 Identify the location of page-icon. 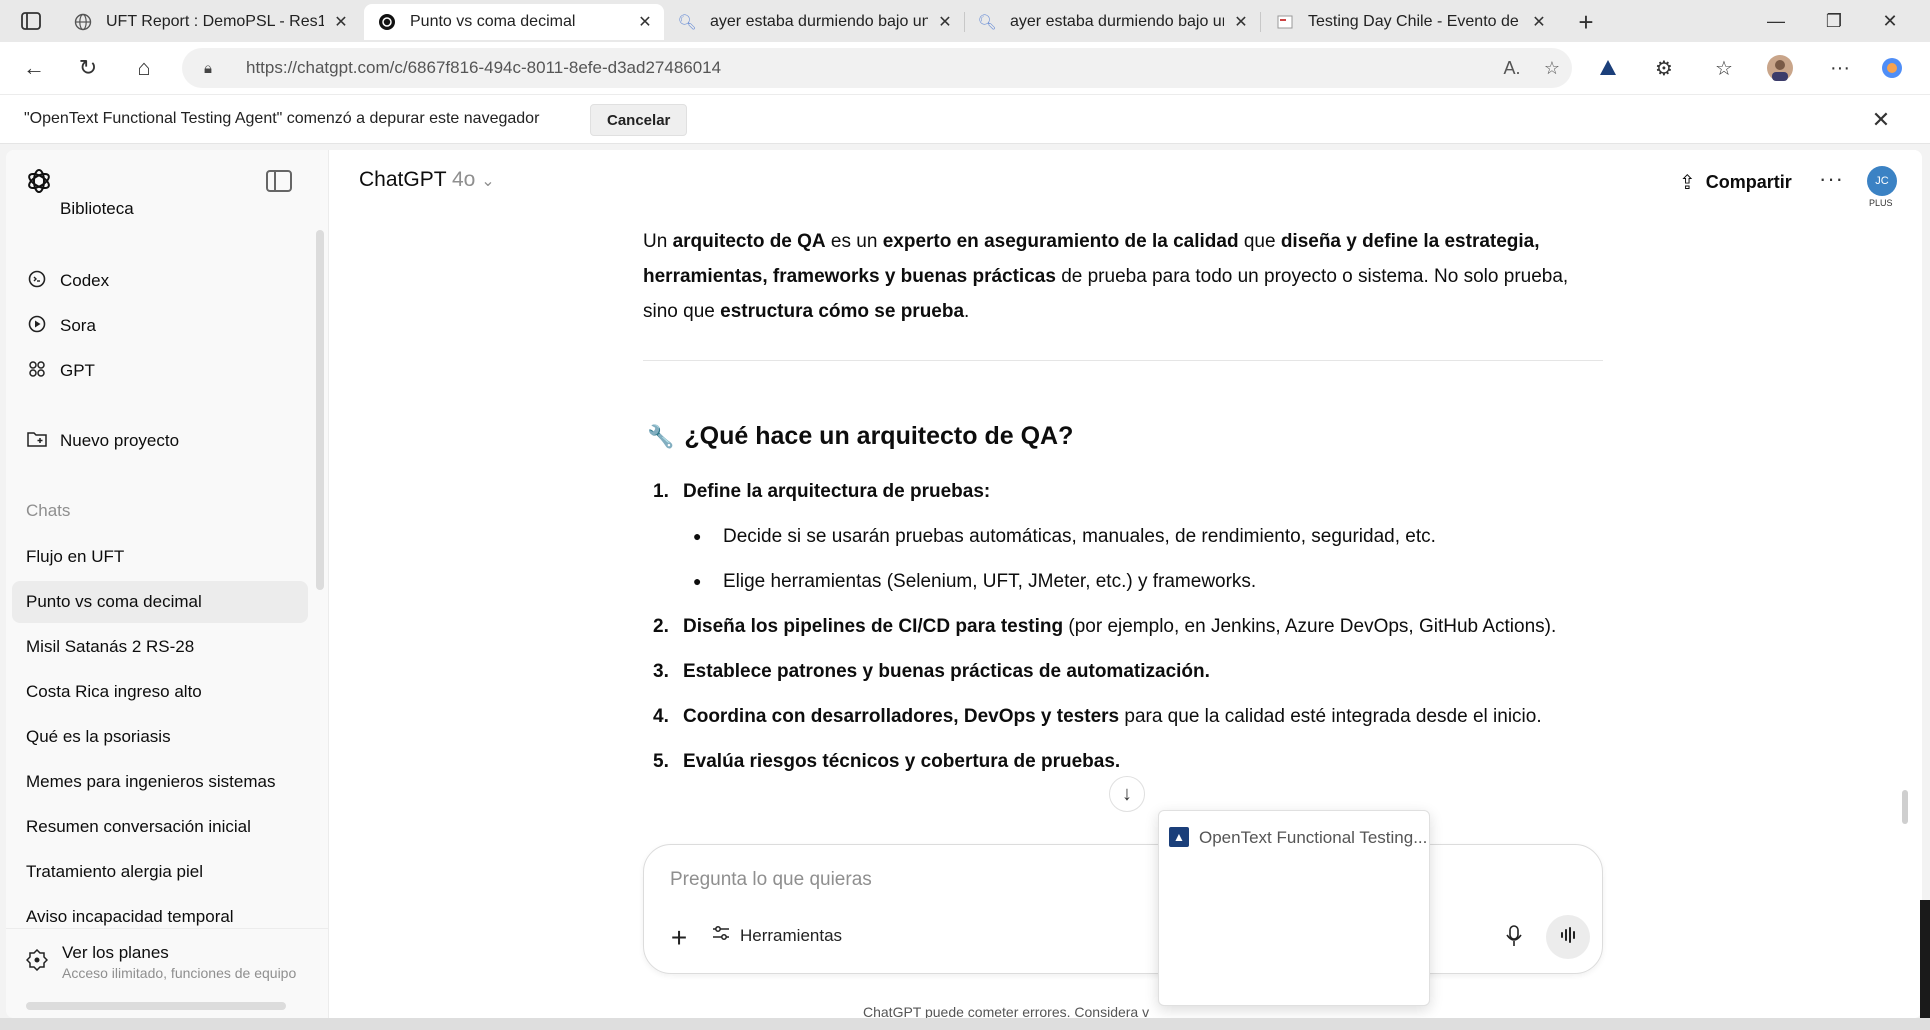
(1285, 22).